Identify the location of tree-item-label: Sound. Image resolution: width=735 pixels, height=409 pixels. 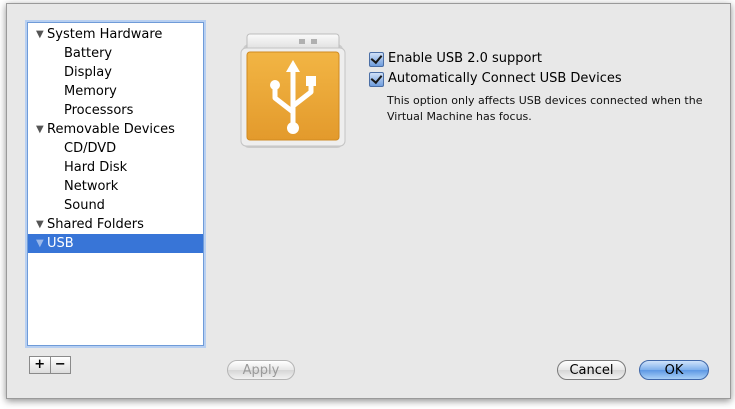
(84, 205).